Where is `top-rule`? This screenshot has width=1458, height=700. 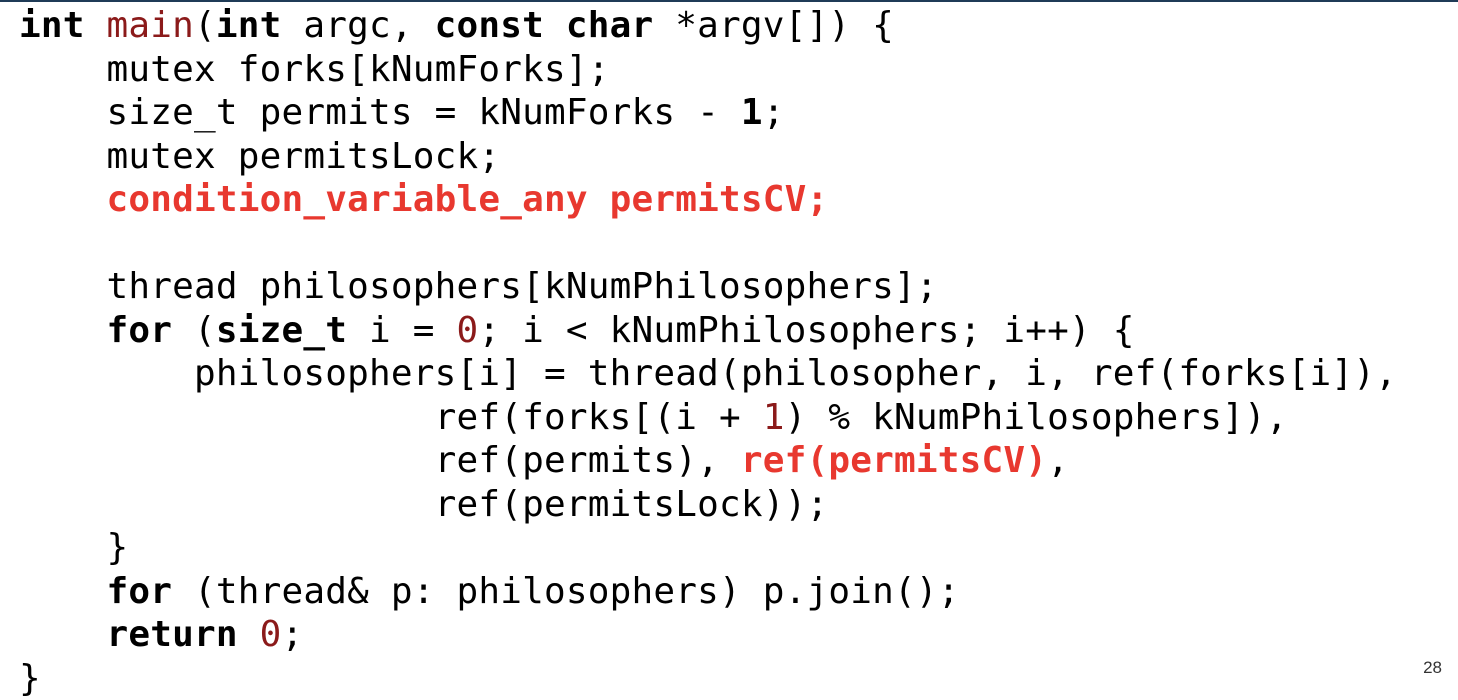 top-rule is located at coordinates (729, 1).